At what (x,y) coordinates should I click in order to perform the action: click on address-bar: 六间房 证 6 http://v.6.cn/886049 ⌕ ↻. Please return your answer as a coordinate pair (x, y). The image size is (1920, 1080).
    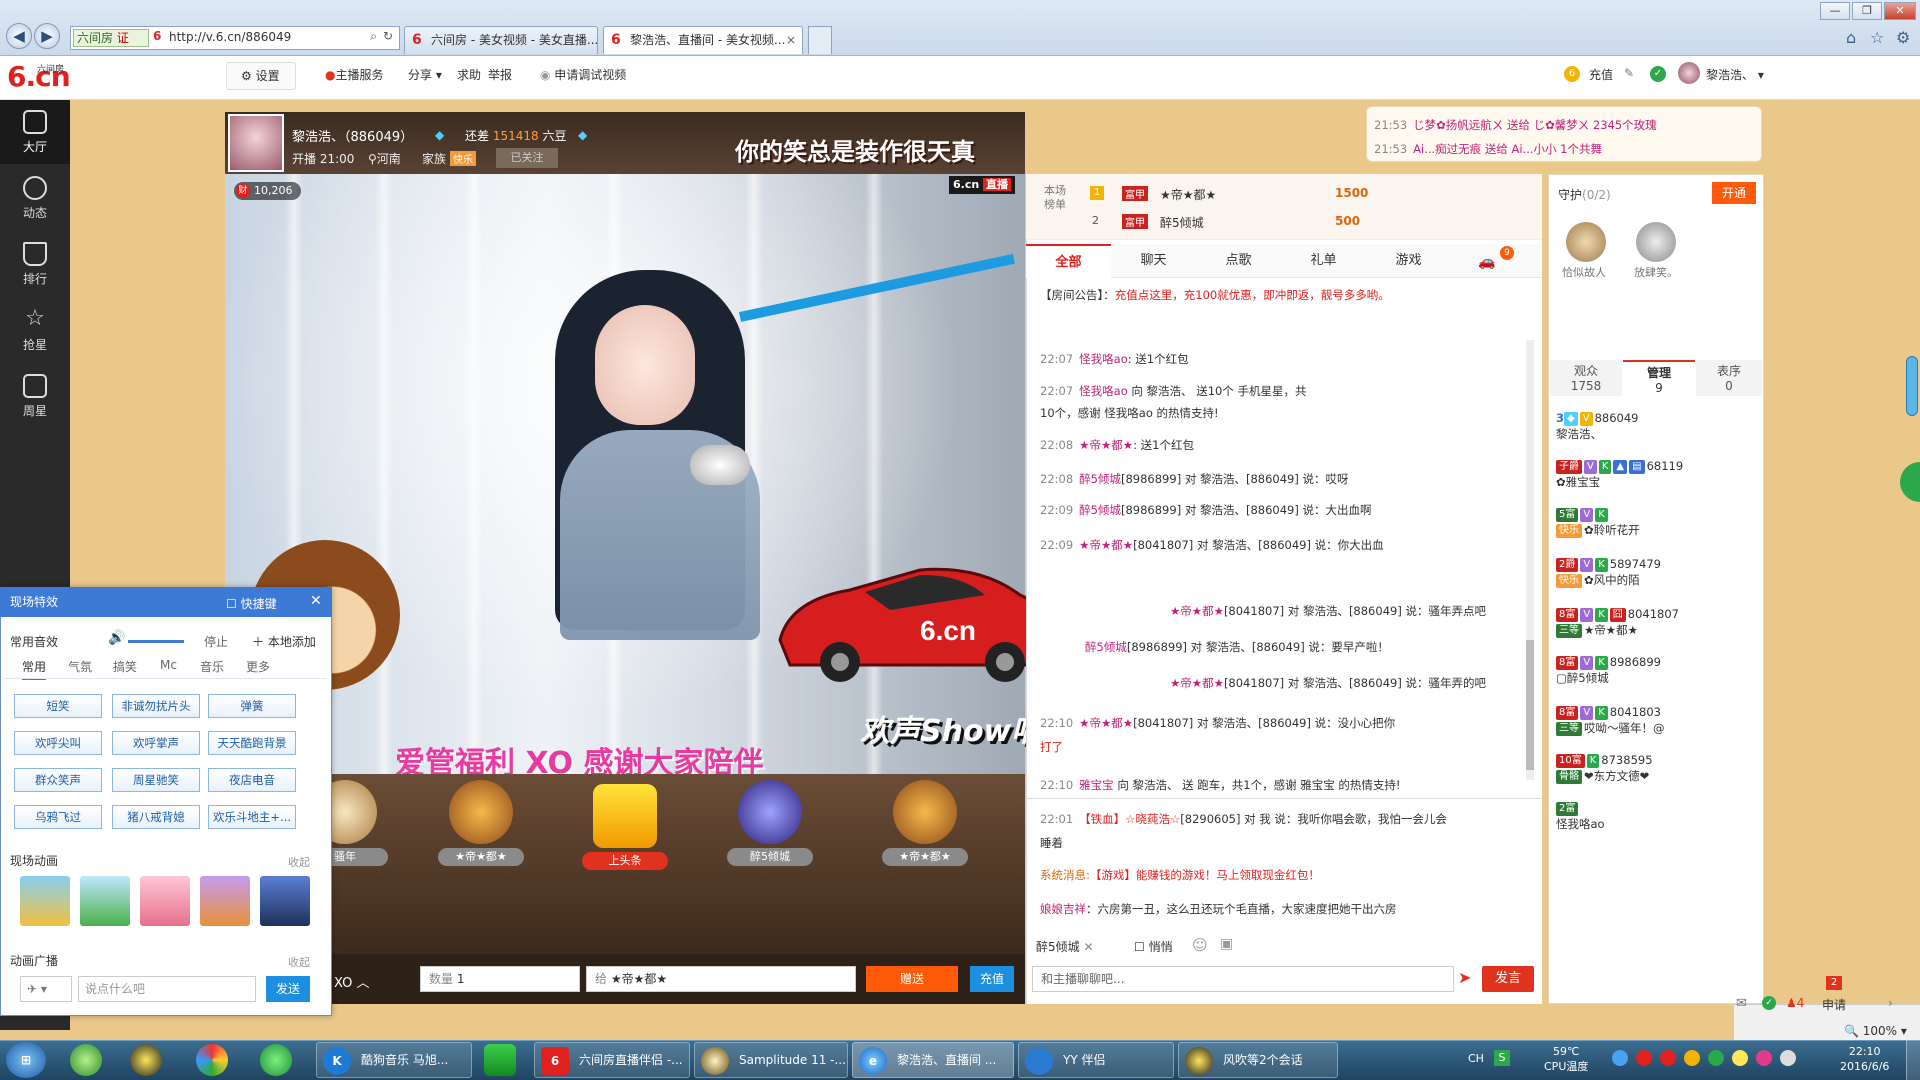
    Looking at the image, I should click on (235, 38).